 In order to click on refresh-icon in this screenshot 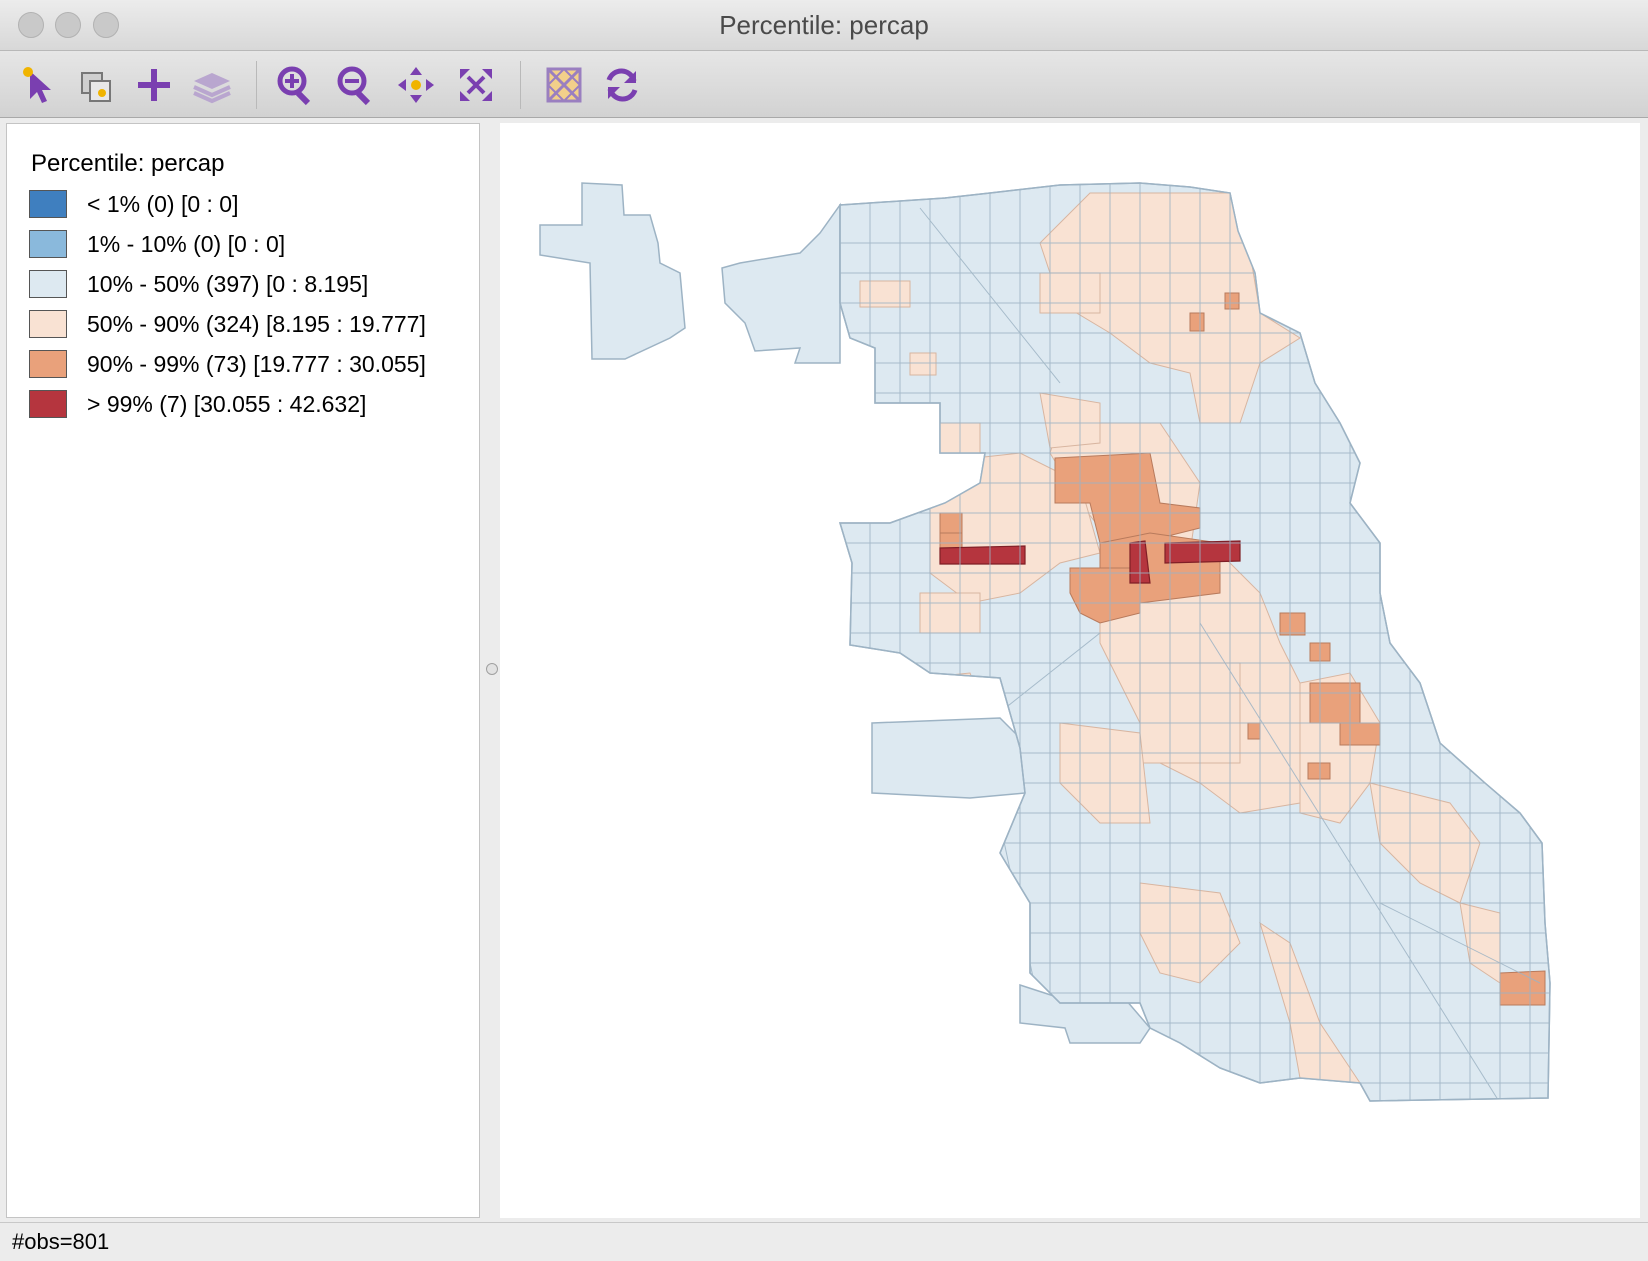, I will do `click(622, 85)`.